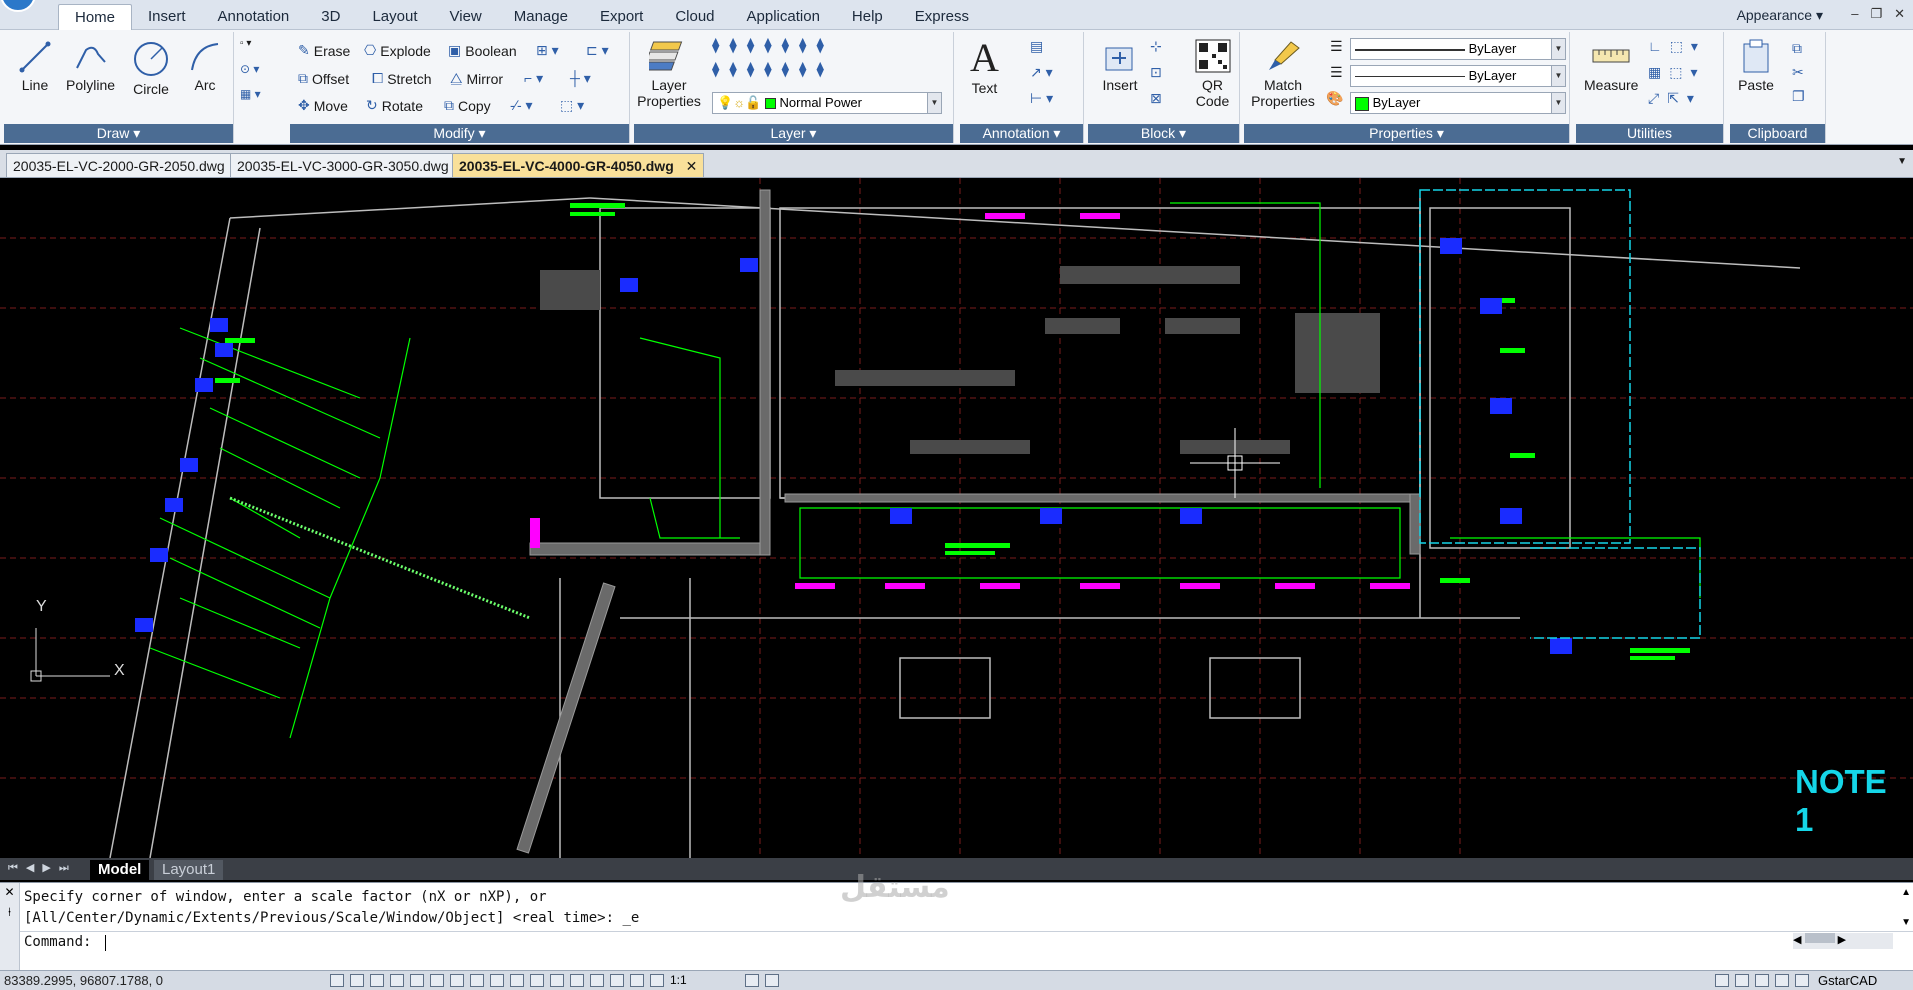 The image size is (1913, 990). What do you see at coordinates (773, 69) in the screenshot?
I see `layer-tools-row2: ⧫⧫⧫⧫⧫⧫⧫` at bounding box center [773, 69].